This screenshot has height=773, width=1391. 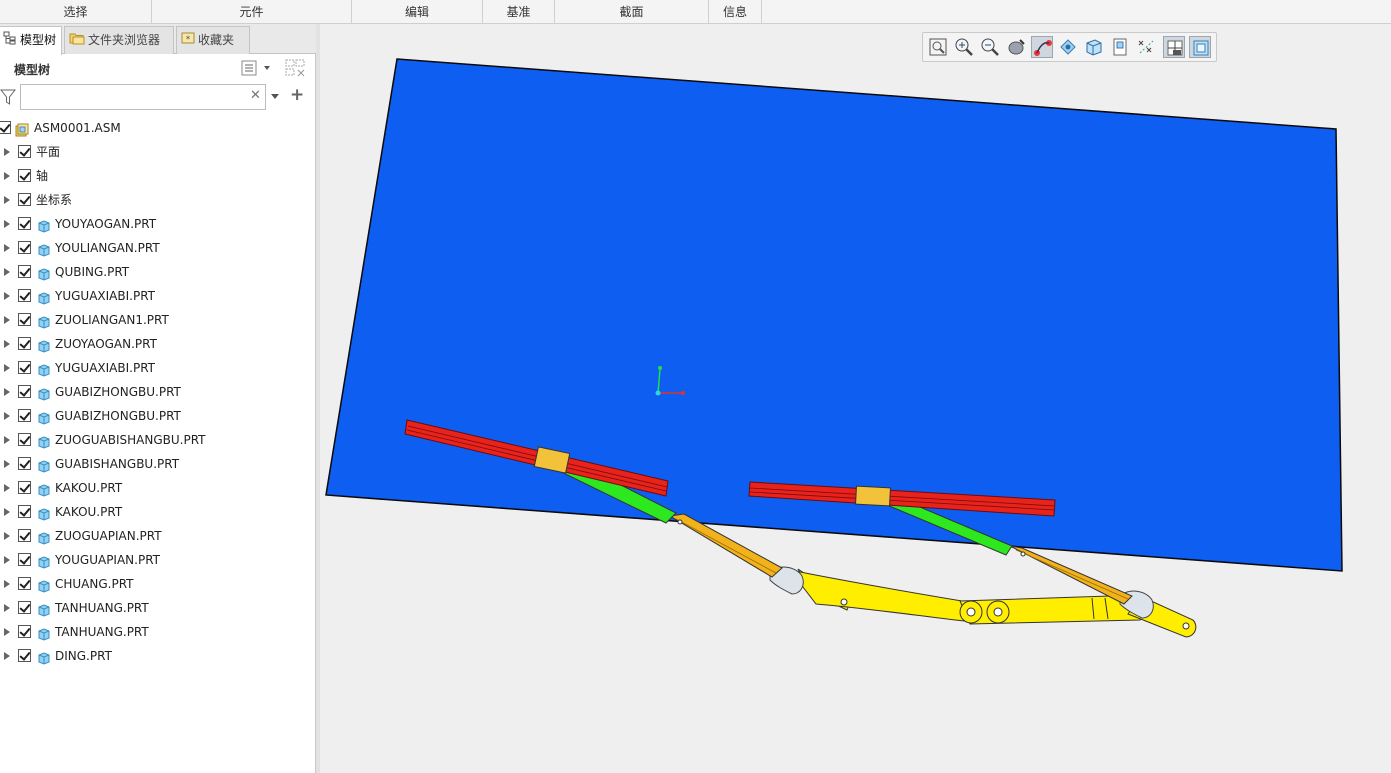 What do you see at coordinates (295, 68) in the screenshot?
I see `tree-columns-button` at bounding box center [295, 68].